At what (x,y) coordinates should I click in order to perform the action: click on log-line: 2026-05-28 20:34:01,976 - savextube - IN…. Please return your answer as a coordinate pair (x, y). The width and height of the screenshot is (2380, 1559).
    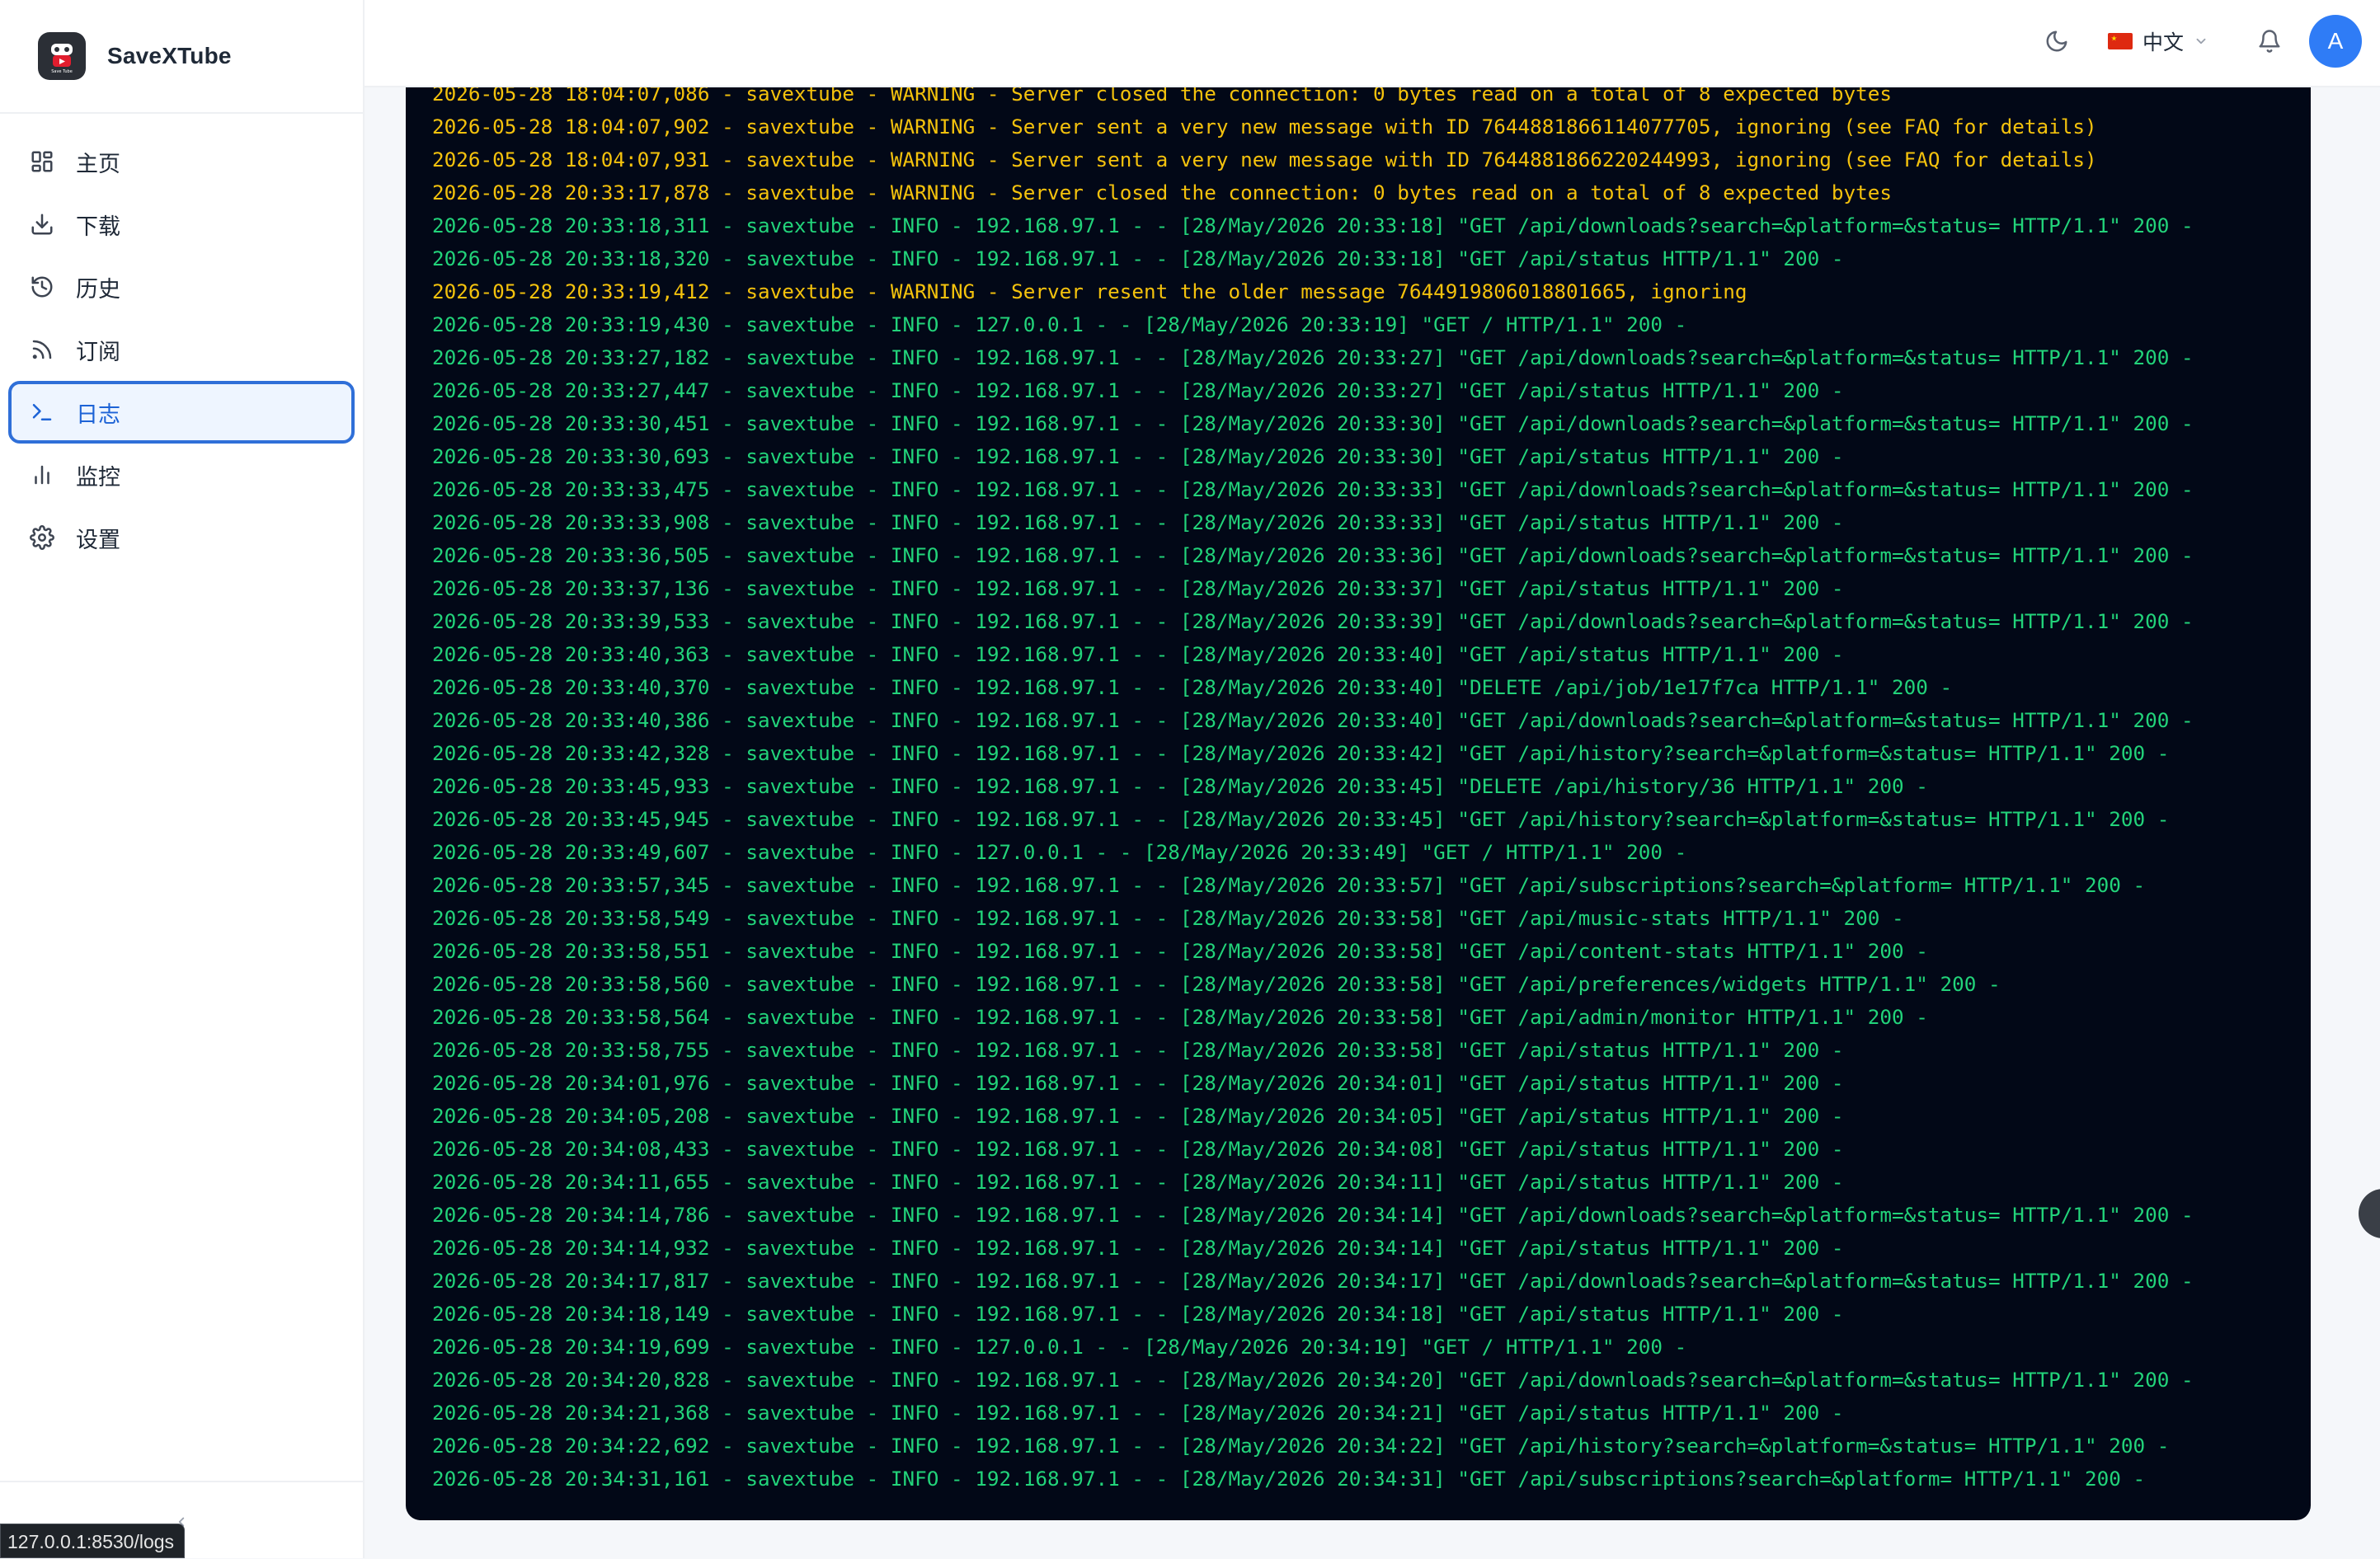
    Looking at the image, I should click on (1138, 1083).